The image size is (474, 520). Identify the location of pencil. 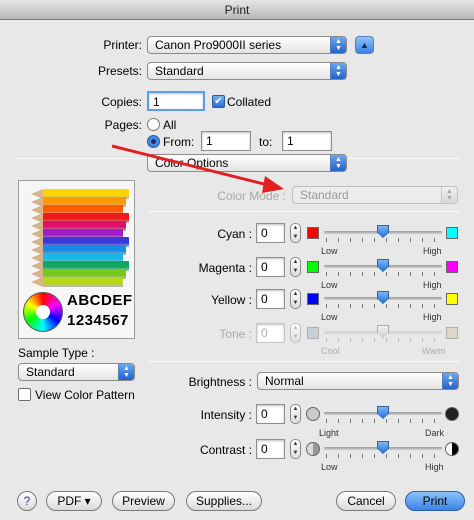
(77, 282).